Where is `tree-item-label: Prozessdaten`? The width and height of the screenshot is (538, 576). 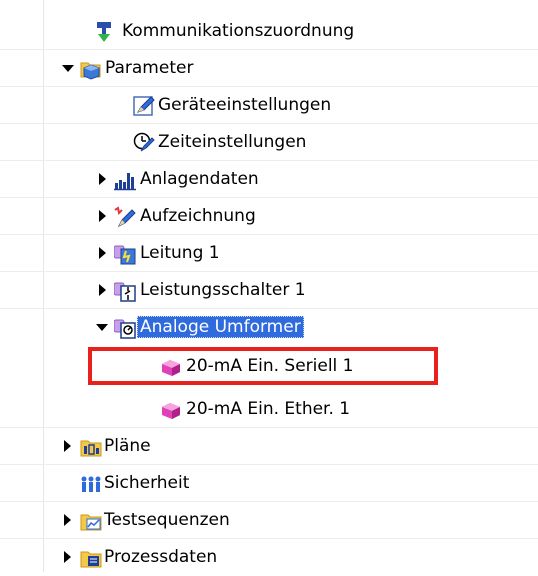 tree-item-label: Prozessdaten is located at coordinates (161, 557).